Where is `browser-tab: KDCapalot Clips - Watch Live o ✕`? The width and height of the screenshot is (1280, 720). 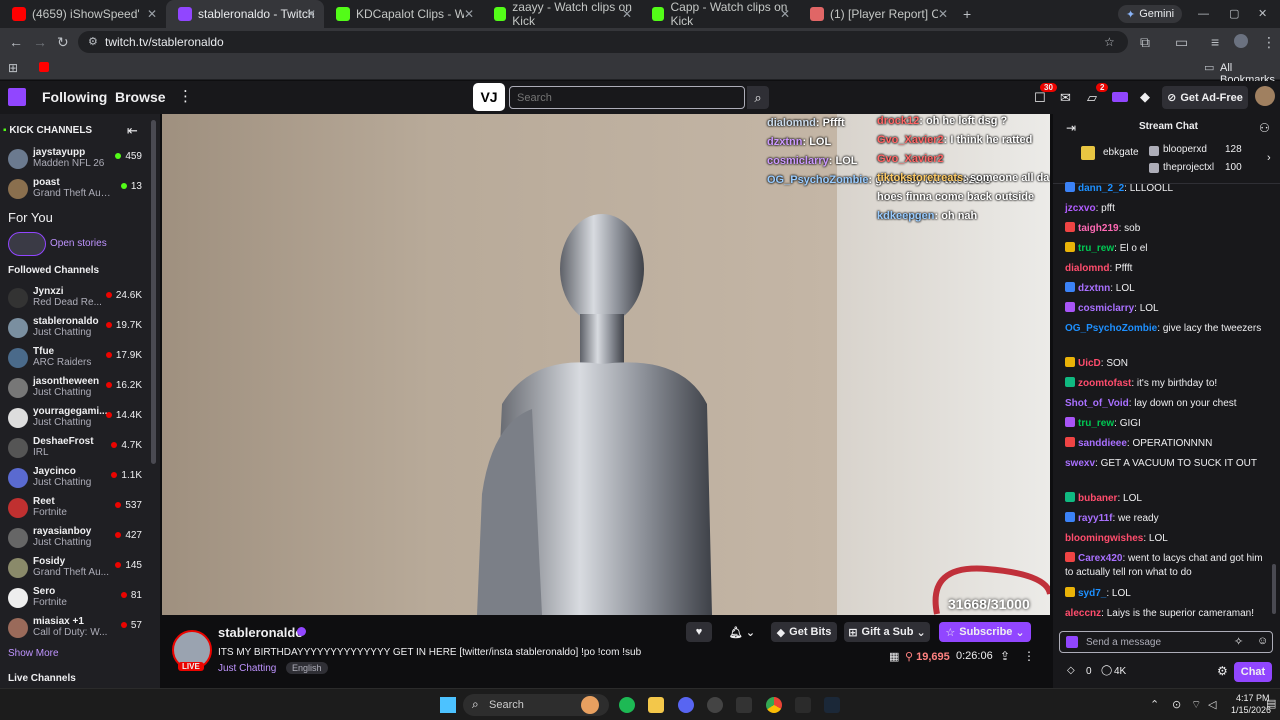 browser-tab: KDCapalot Clips - Watch Live o ✕ is located at coordinates (403, 14).